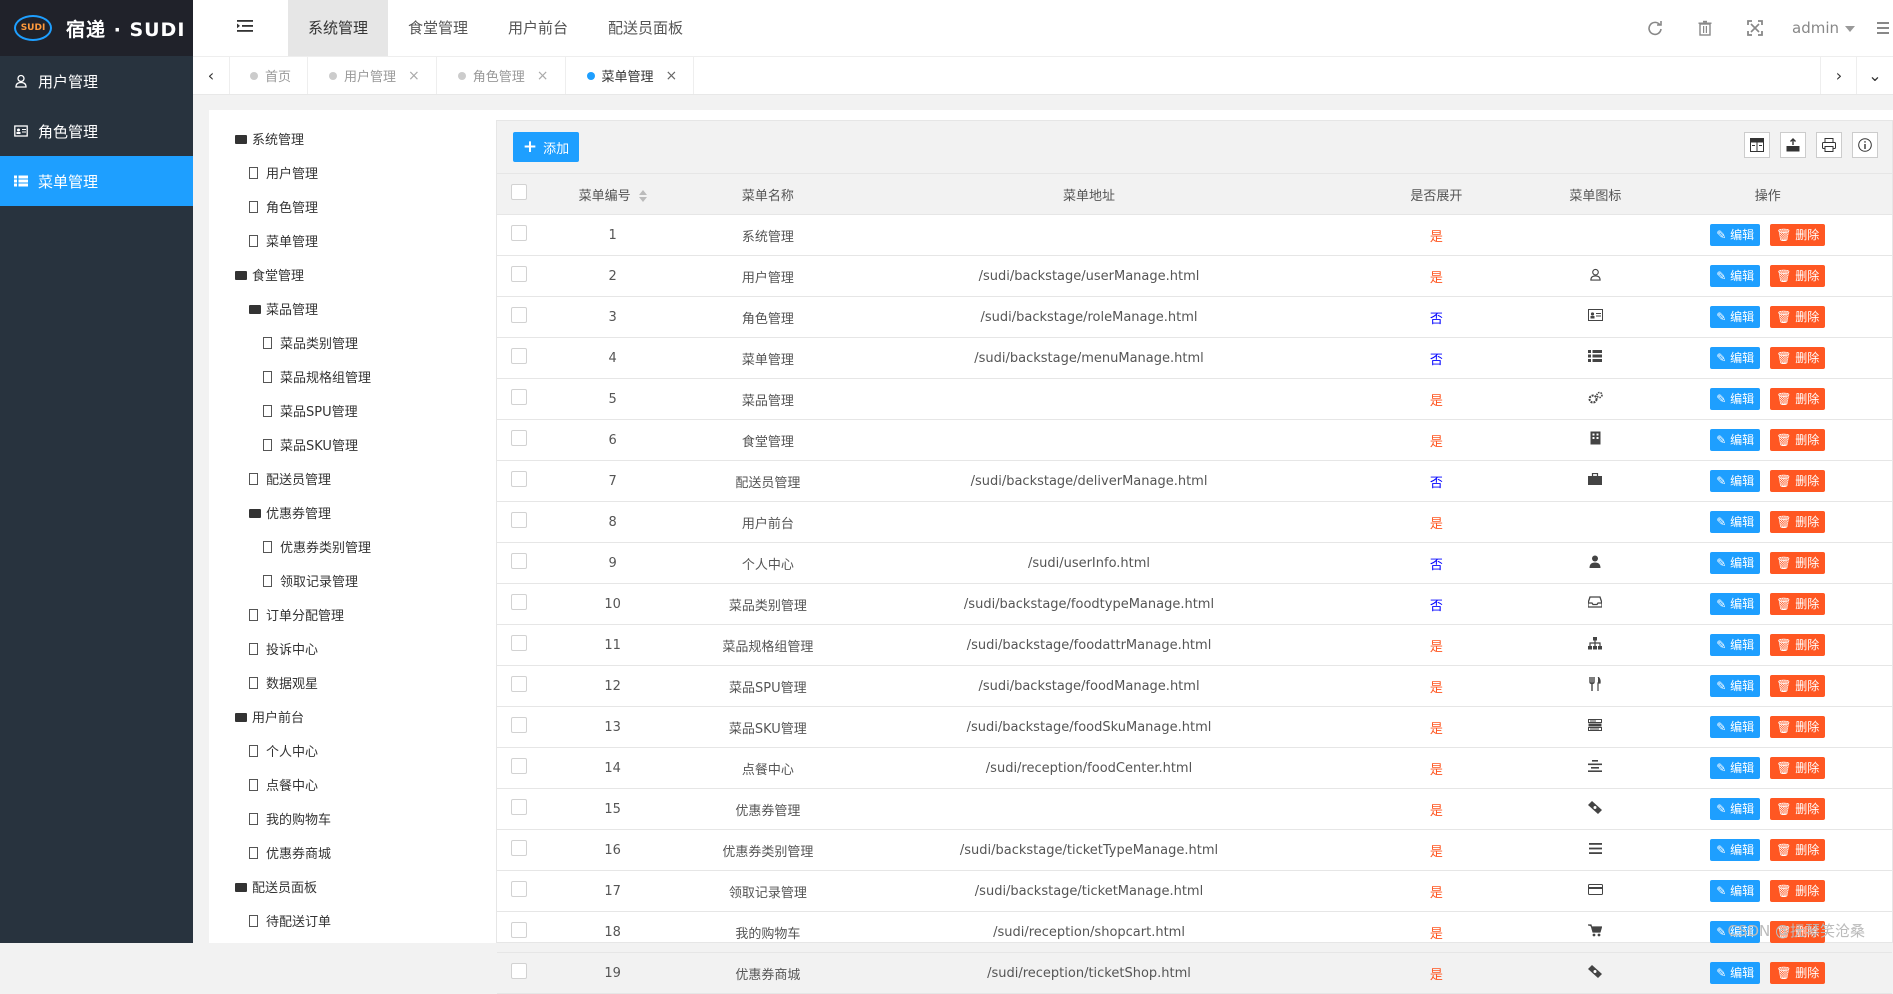 The width and height of the screenshot is (1893, 994). What do you see at coordinates (1865, 145) in the screenshot?
I see `info-icon` at bounding box center [1865, 145].